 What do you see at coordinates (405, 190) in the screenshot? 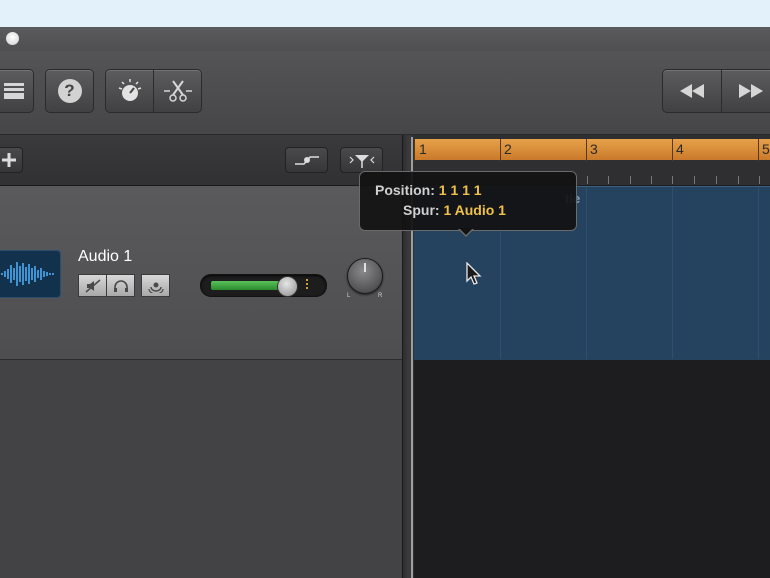
I see `tooltip-position-label: Position:` at bounding box center [405, 190].